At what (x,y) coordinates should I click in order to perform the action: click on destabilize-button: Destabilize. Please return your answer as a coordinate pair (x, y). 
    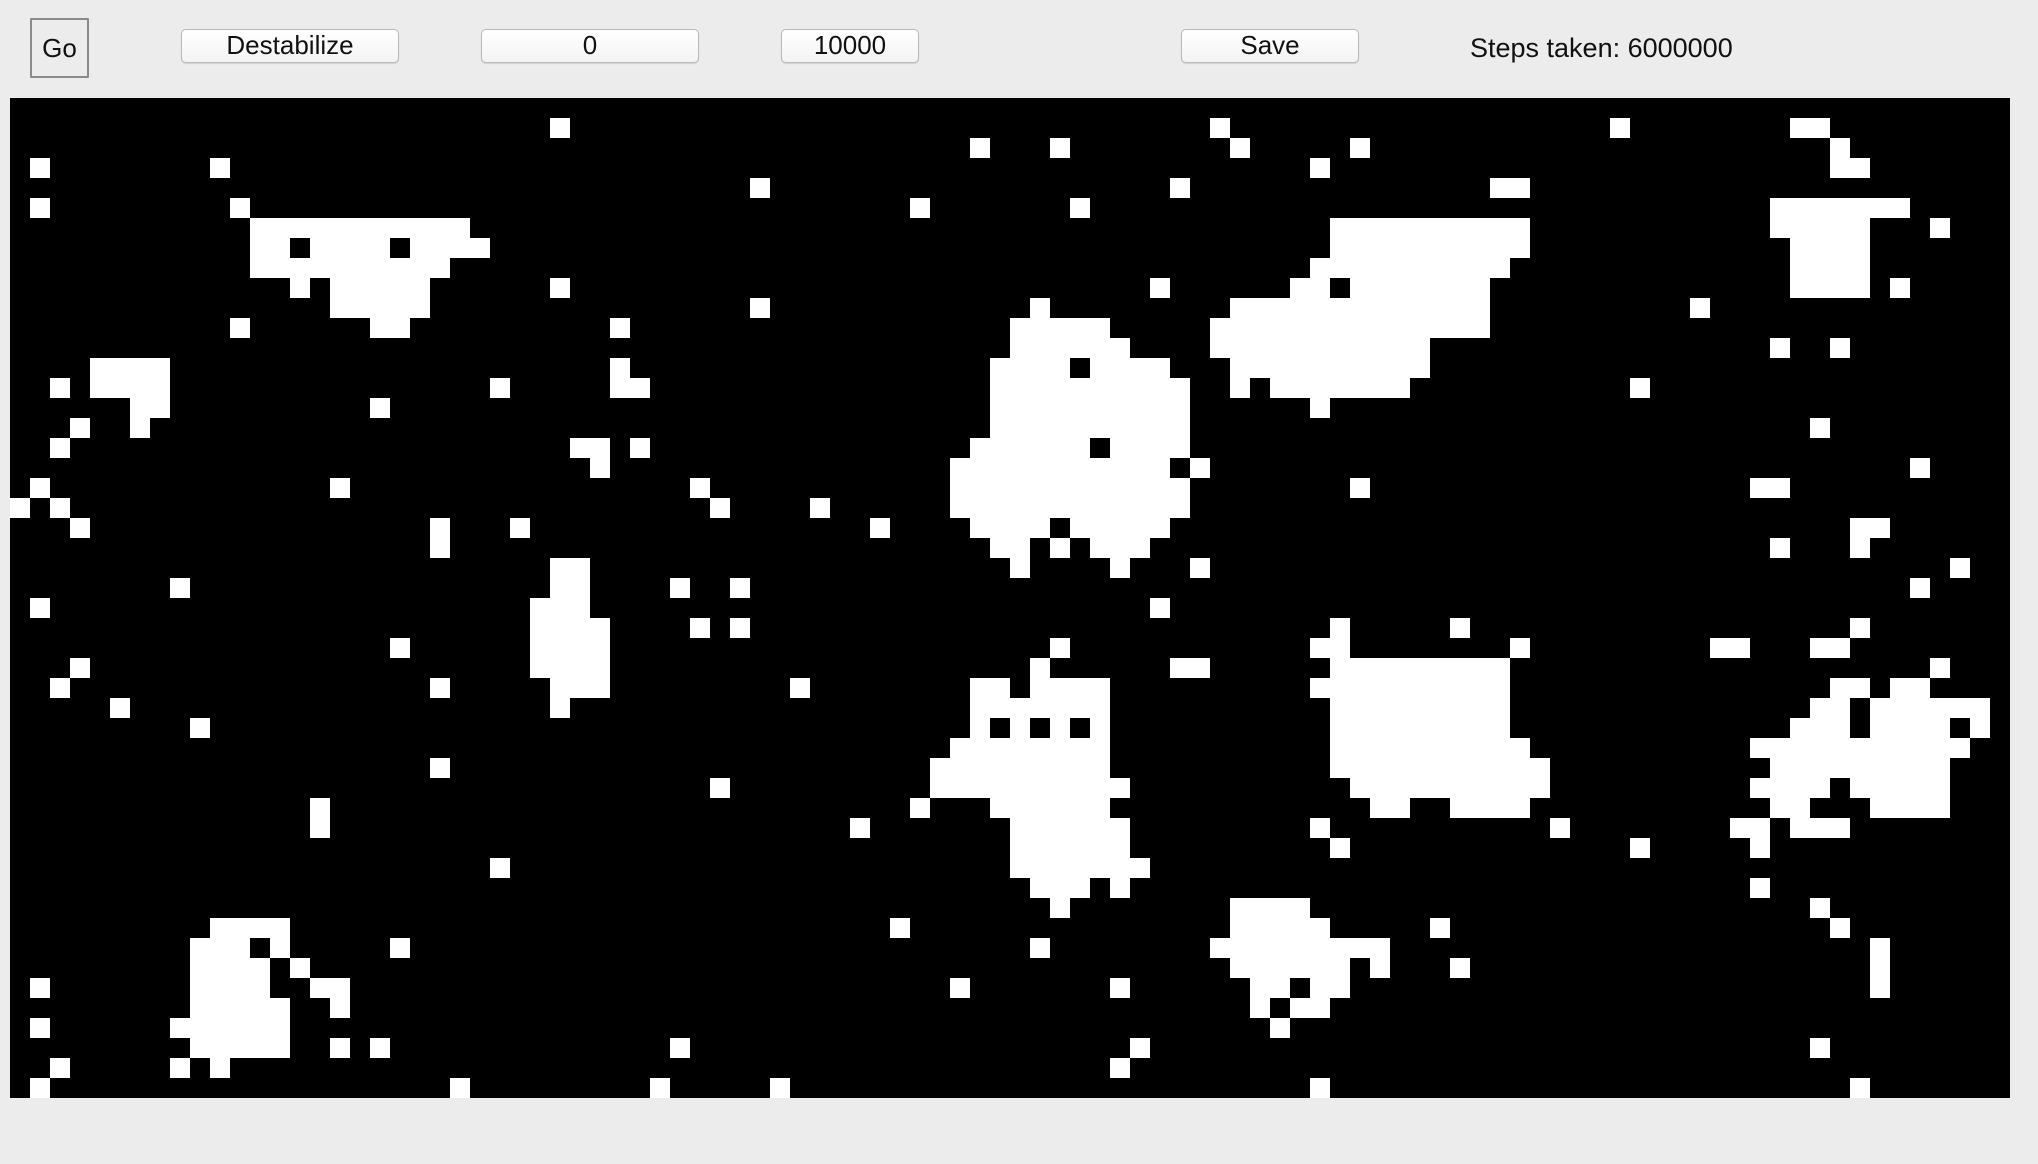
    Looking at the image, I should click on (290, 46).